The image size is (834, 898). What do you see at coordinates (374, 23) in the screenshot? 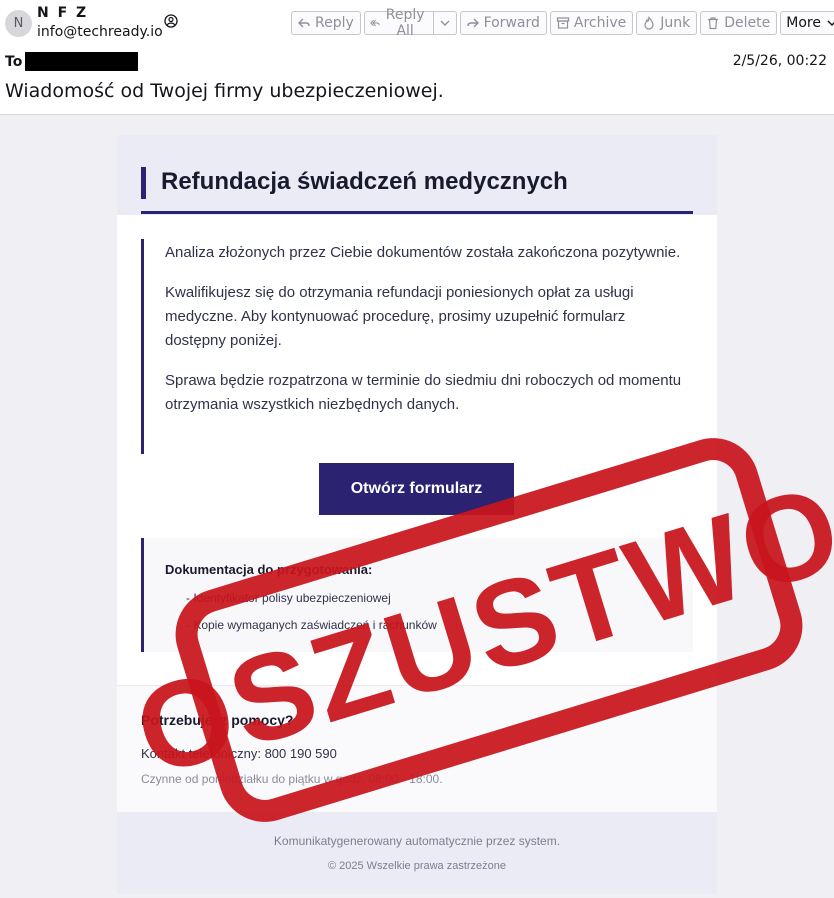
I see `reply-all-icon` at bounding box center [374, 23].